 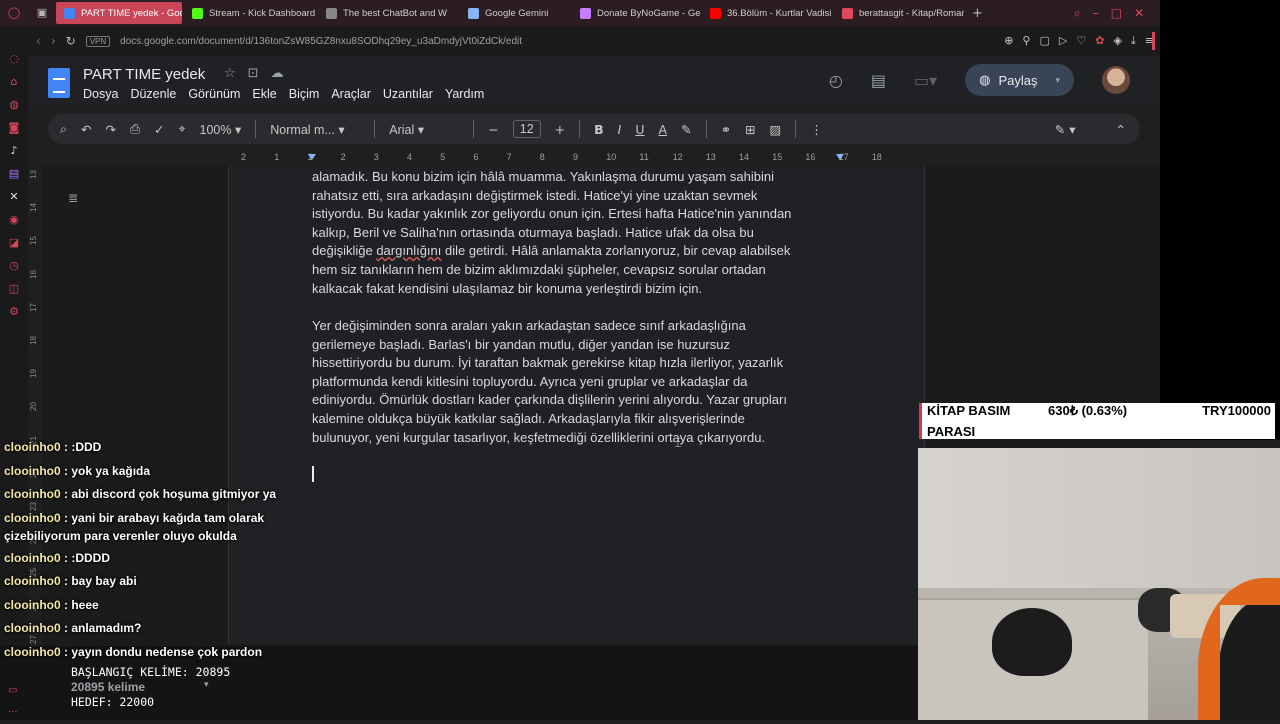 I want to click on menu-item: Dosya, so click(x=100, y=94).